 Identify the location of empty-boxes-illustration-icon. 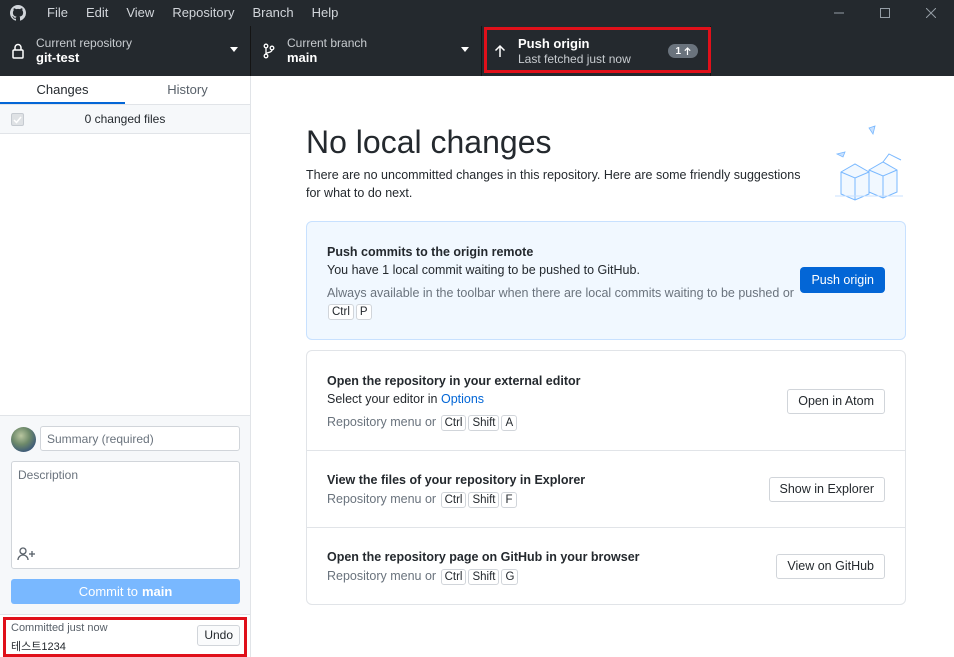
(869, 163).